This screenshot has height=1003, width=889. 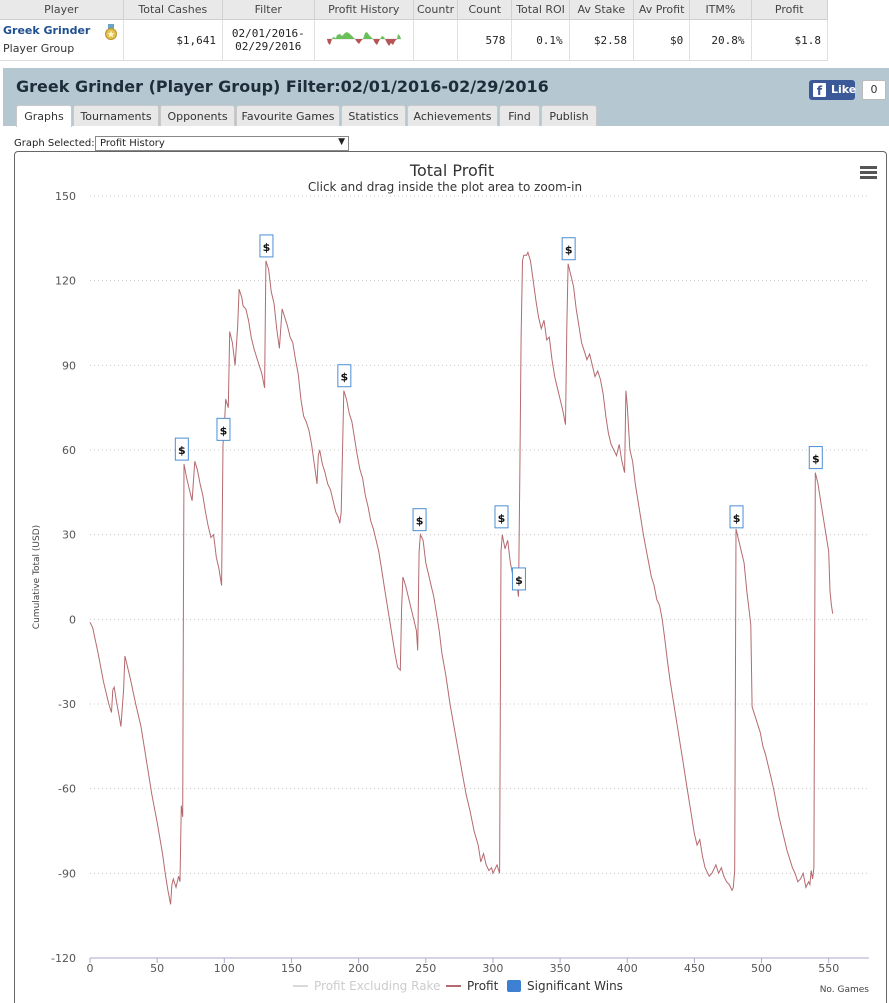 What do you see at coordinates (451, 170) in the screenshot?
I see `chart-title: Total Profit` at bounding box center [451, 170].